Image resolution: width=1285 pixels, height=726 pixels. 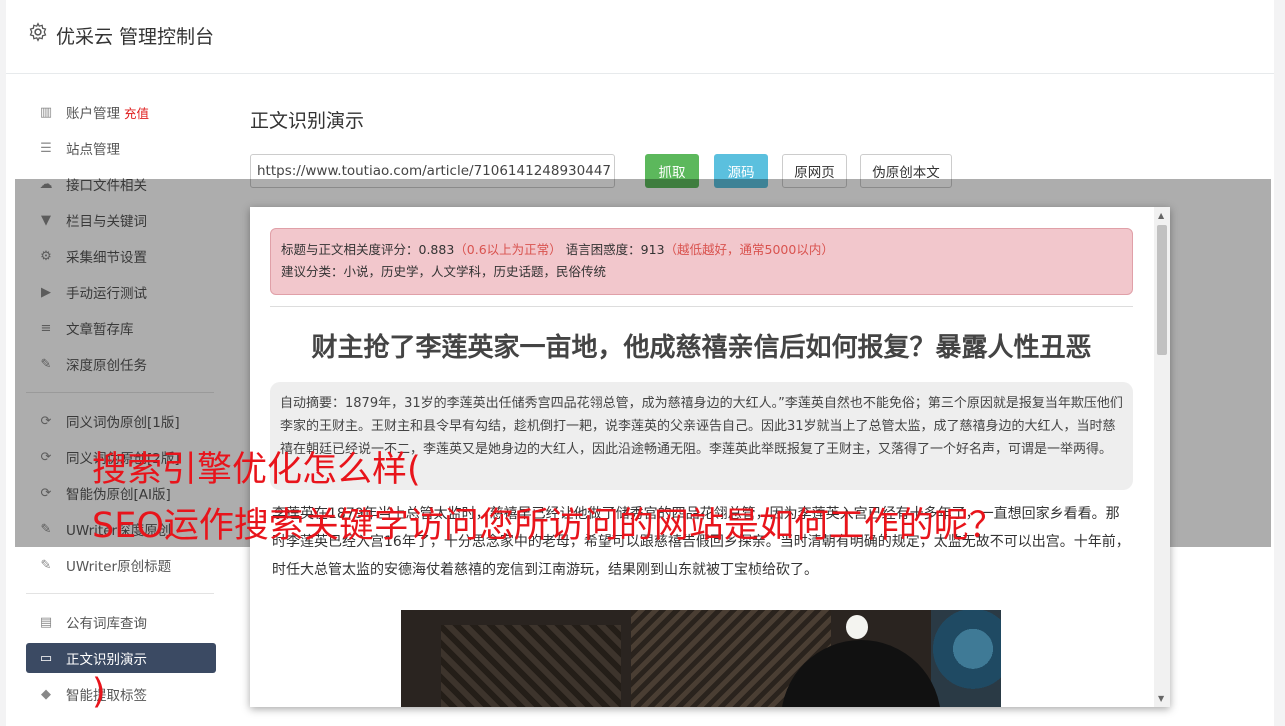 What do you see at coordinates (749, 249) in the screenshot?
I see `perplexity-hint: （越低越好，通常5000以内）` at bounding box center [749, 249].